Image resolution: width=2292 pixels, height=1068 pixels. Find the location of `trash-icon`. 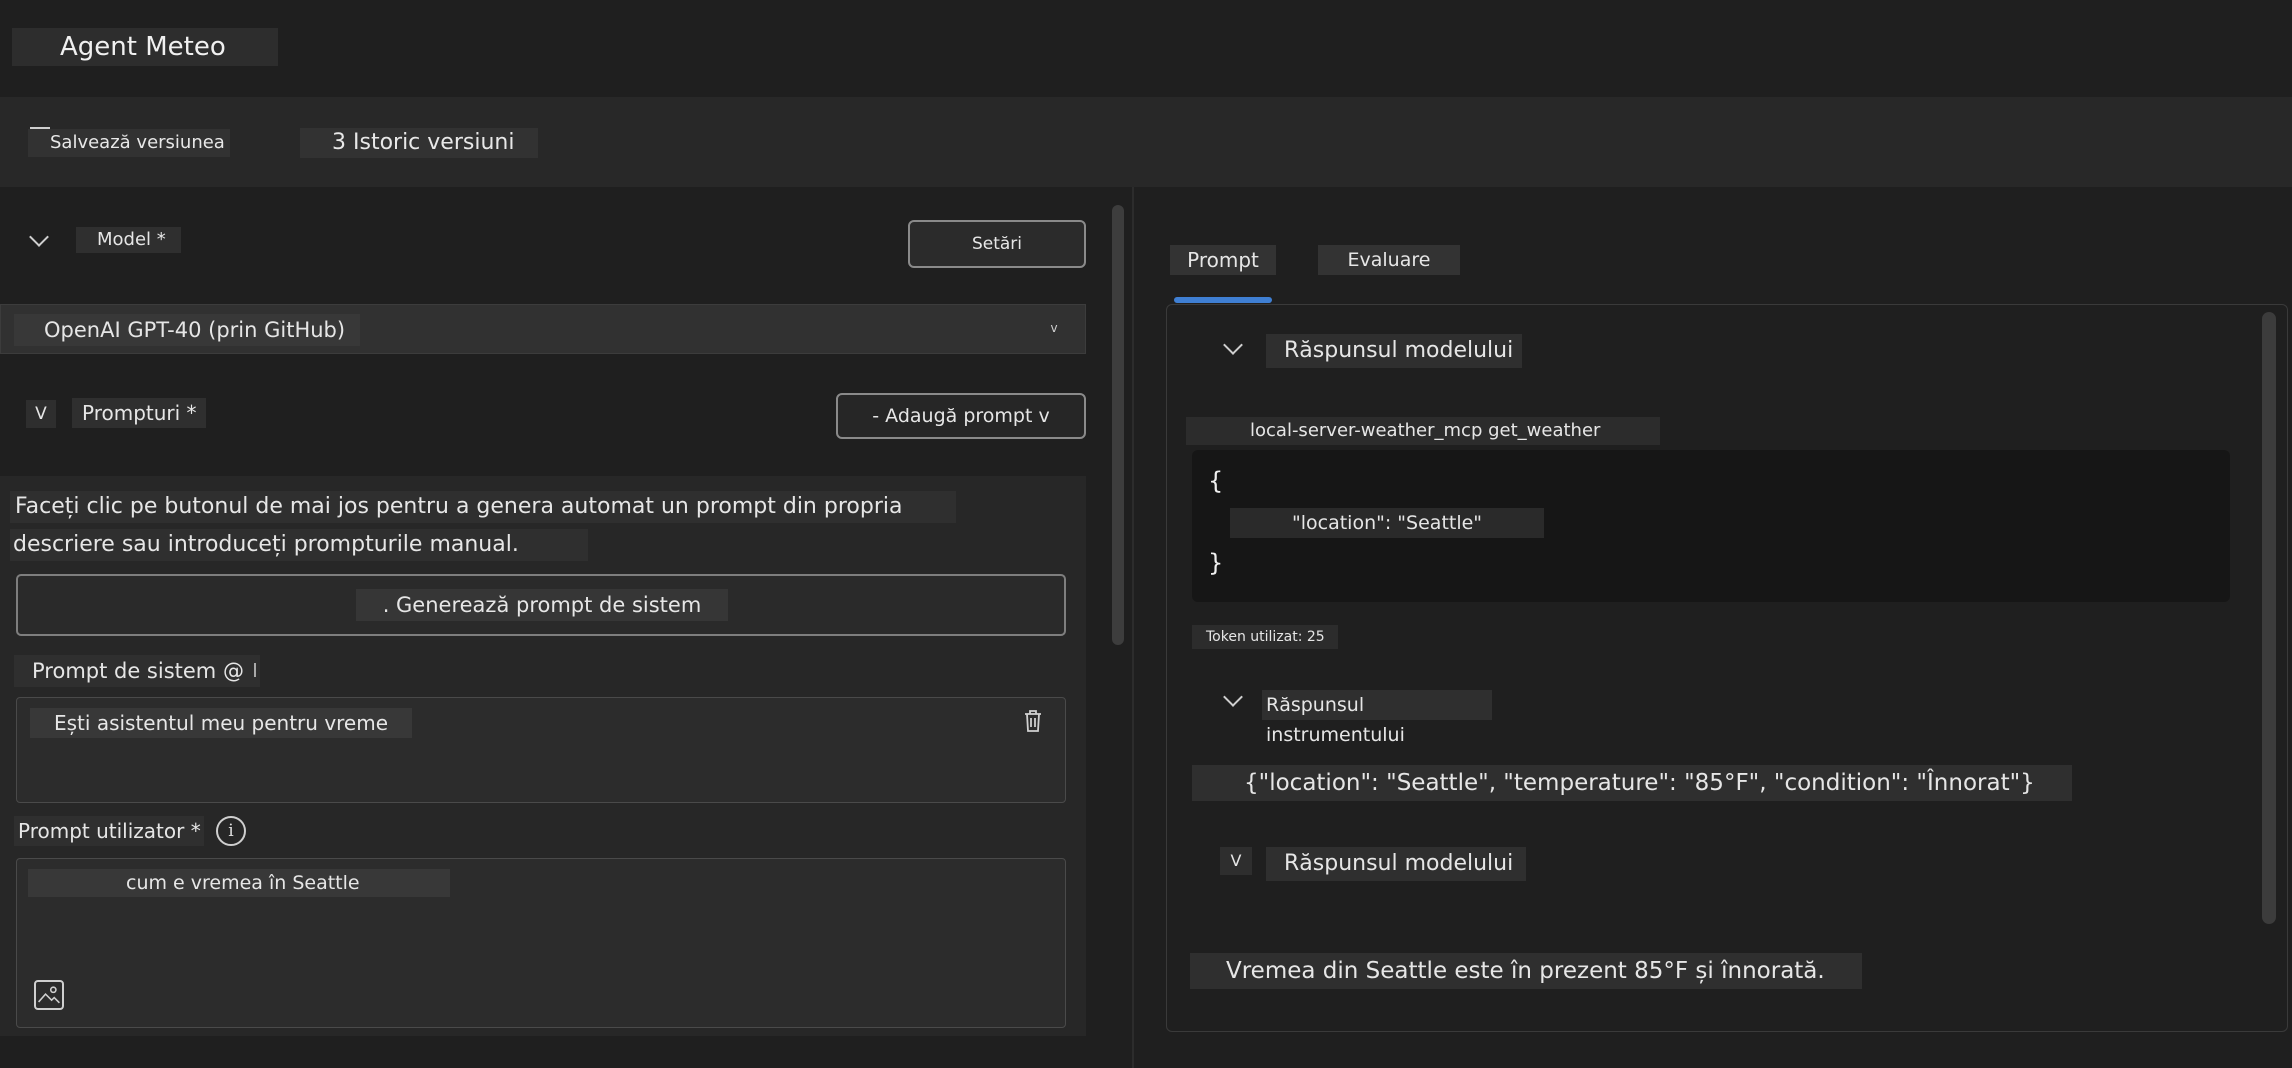

trash-icon is located at coordinates (1033, 721).